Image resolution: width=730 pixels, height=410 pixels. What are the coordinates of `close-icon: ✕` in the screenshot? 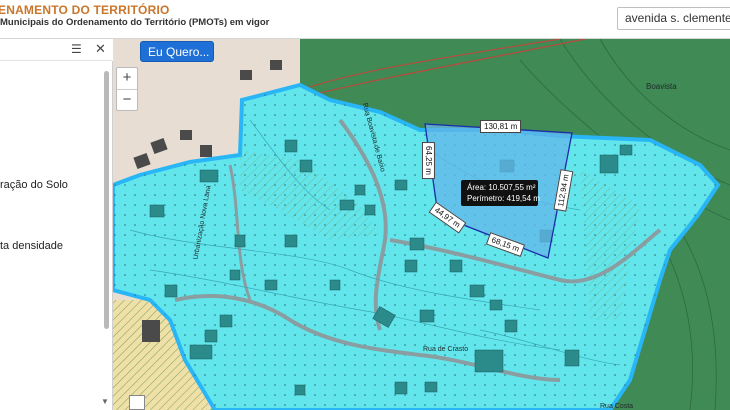 It's located at (100, 49).